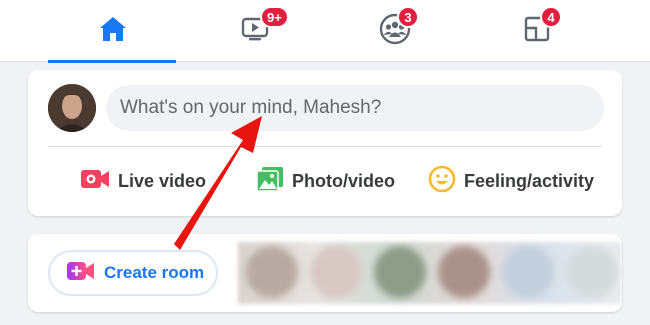 The image size is (650, 325). What do you see at coordinates (112, 61) in the screenshot?
I see `active-tab-indicator` at bounding box center [112, 61].